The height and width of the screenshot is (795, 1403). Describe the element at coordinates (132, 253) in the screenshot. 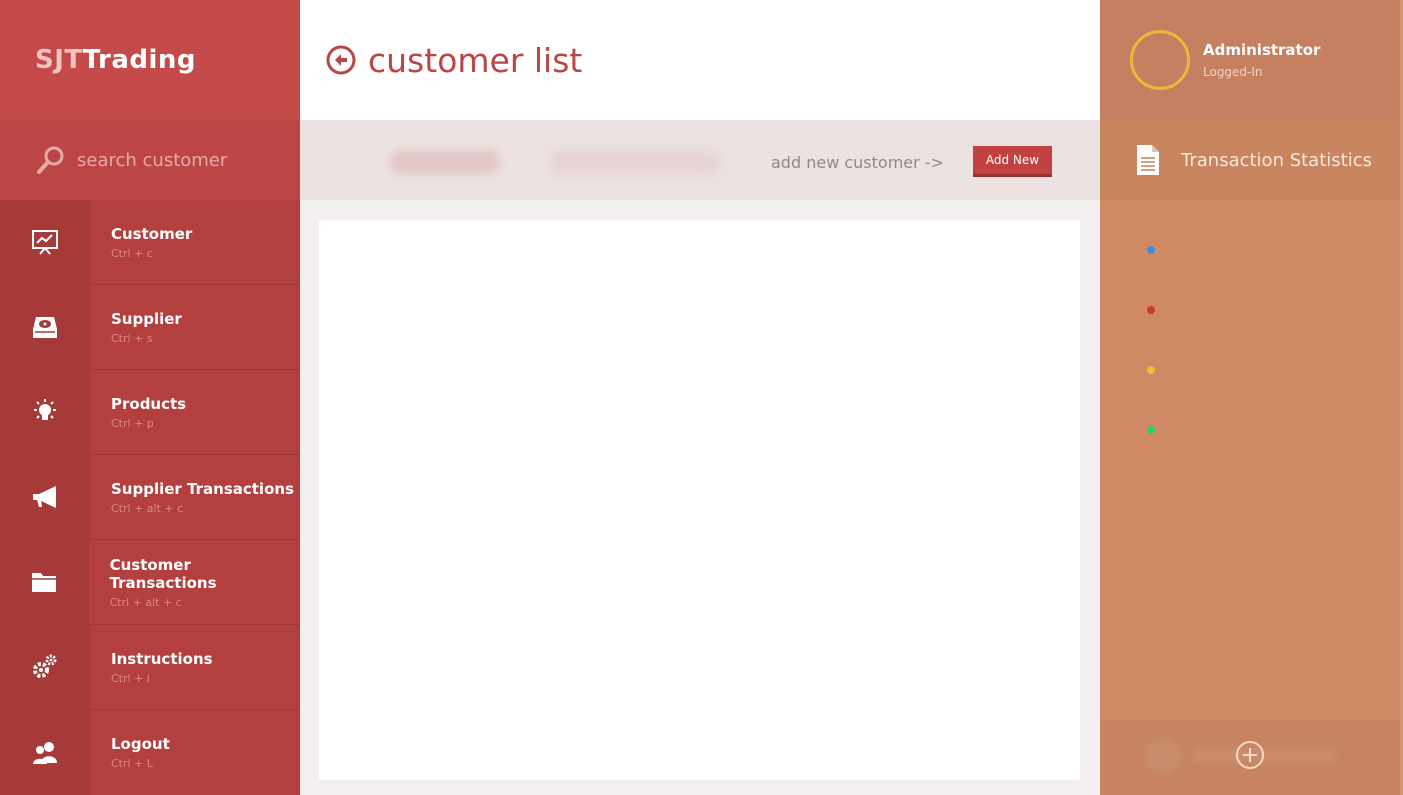

I see `shortcut-hint: Ctrl + c` at that location.